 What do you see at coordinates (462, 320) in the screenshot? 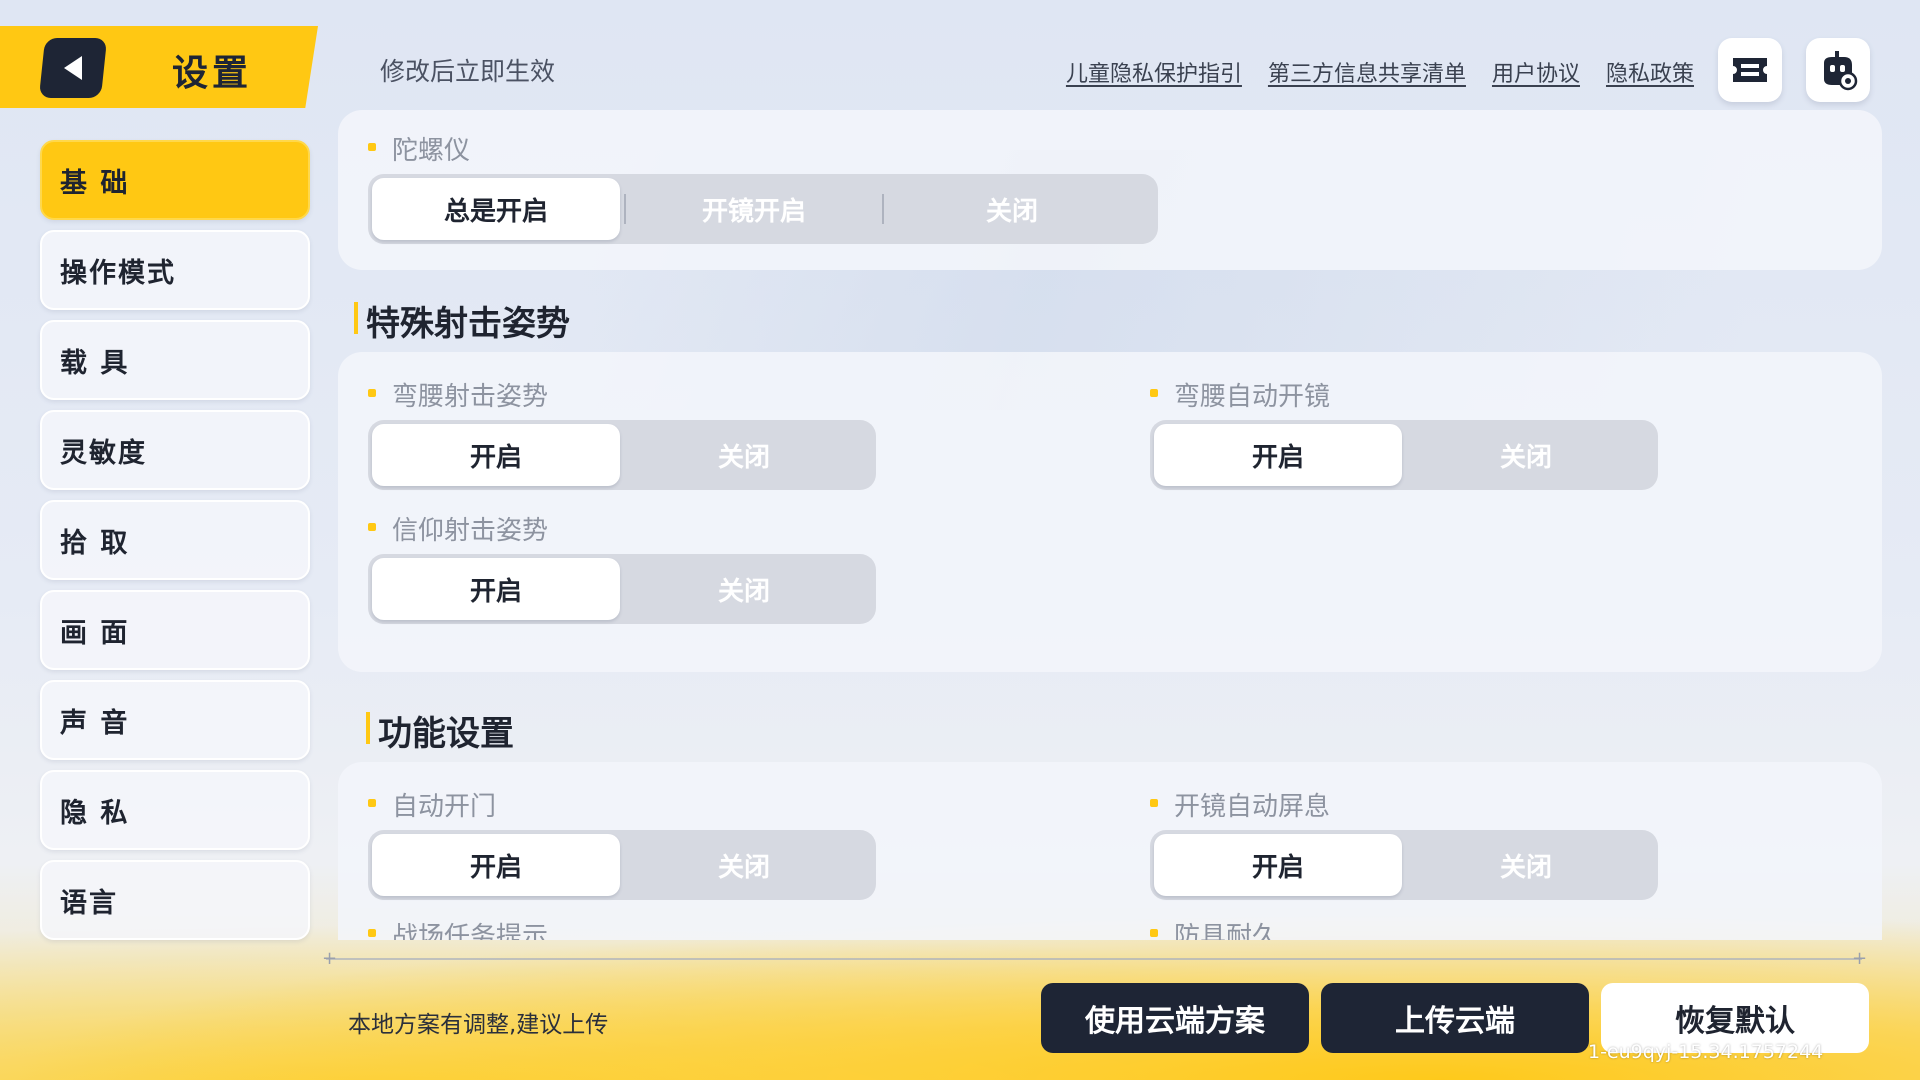
I see `section-title-special-stance: 特殊射击姿势` at bounding box center [462, 320].